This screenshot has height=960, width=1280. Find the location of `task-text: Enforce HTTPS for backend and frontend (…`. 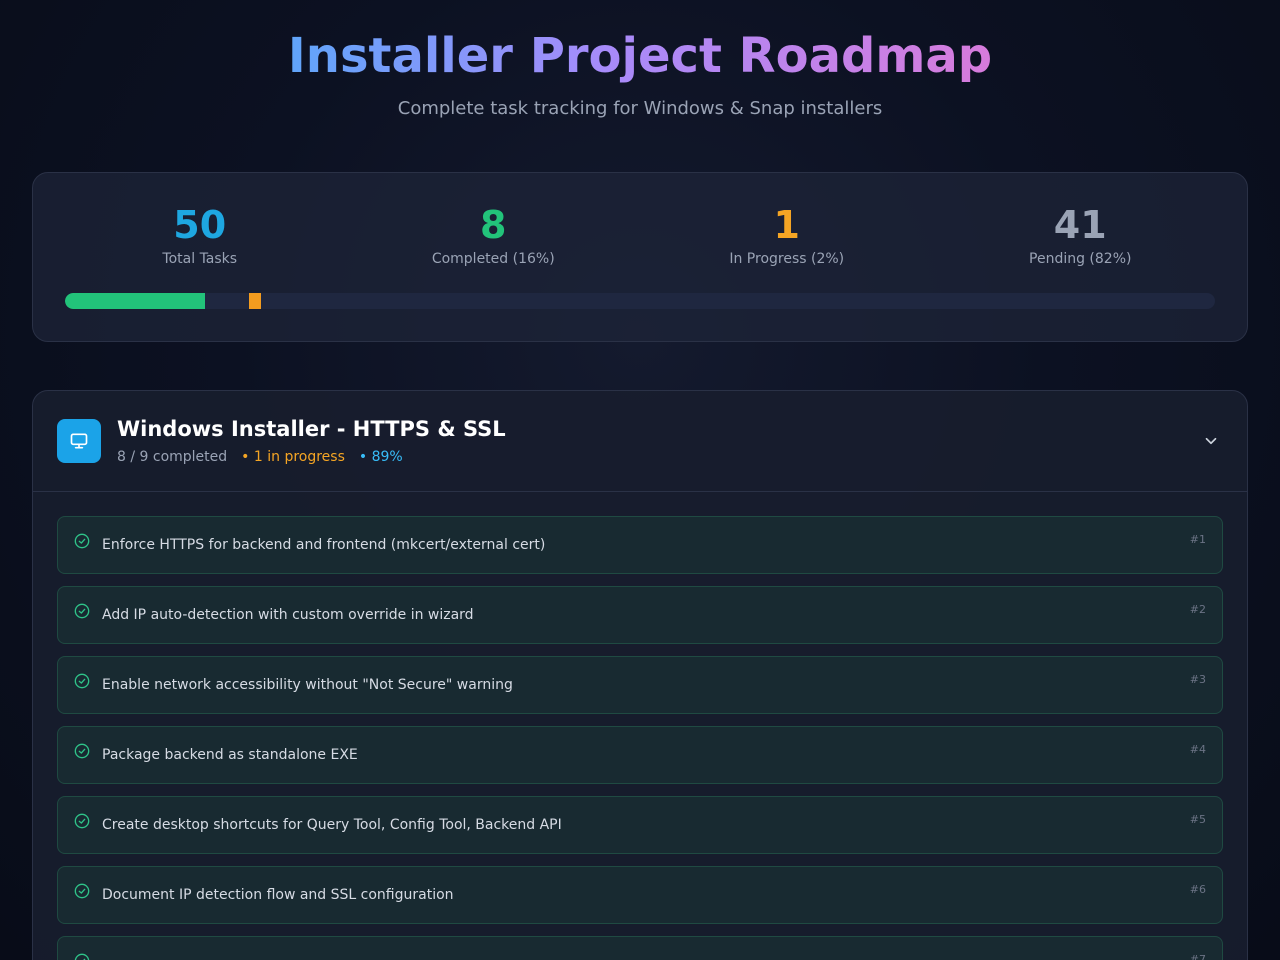

task-text: Enforce HTTPS for backend and frontend (… is located at coordinates (324, 545).